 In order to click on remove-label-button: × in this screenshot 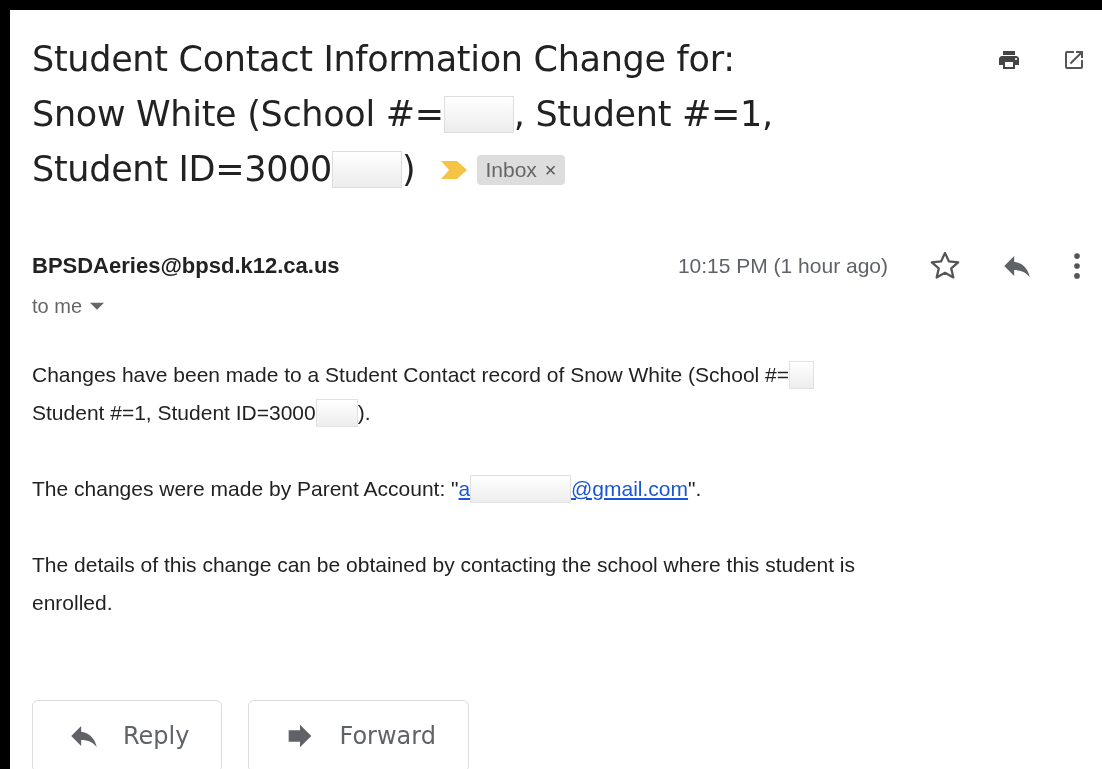, I will do `click(550, 169)`.